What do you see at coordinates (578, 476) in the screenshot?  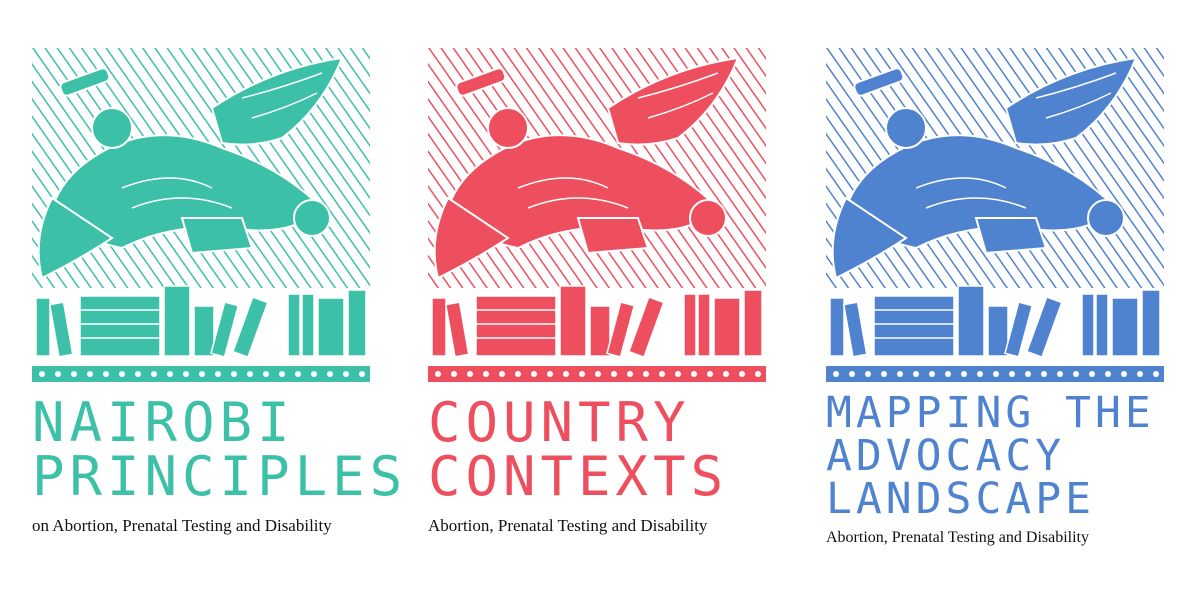 I see `title-line: CONTEXTS` at bounding box center [578, 476].